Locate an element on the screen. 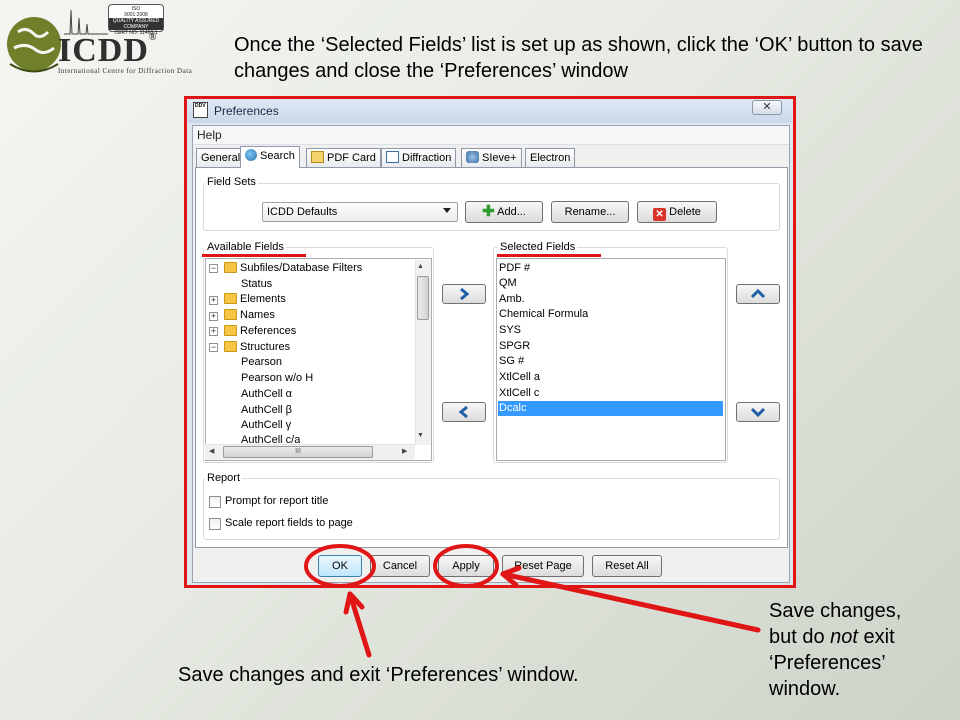 The height and width of the screenshot is (720, 960). apply-highlight-circle is located at coordinates (466, 566).